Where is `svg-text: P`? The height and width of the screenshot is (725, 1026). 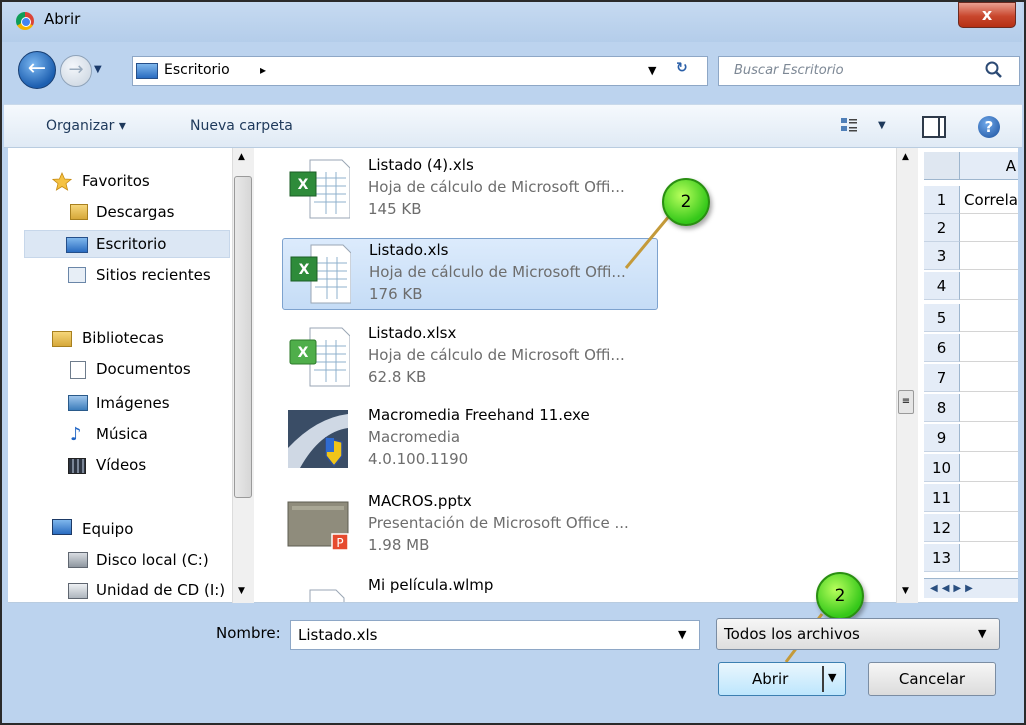 svg-text: P is located at coordinates (339, 543).